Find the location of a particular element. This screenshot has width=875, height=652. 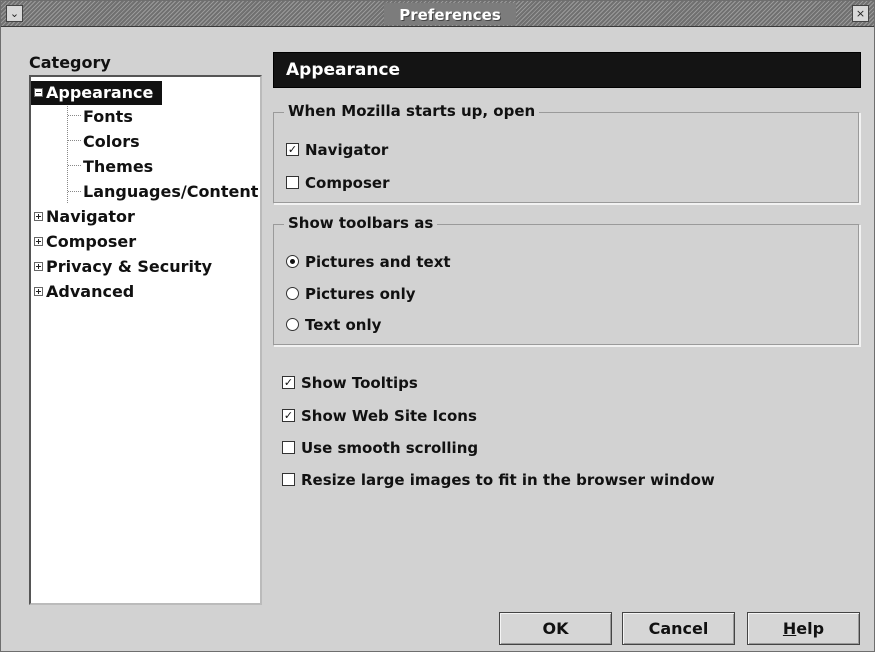

option-label: Show Web Site Icons is located at coordinates (389, 416).